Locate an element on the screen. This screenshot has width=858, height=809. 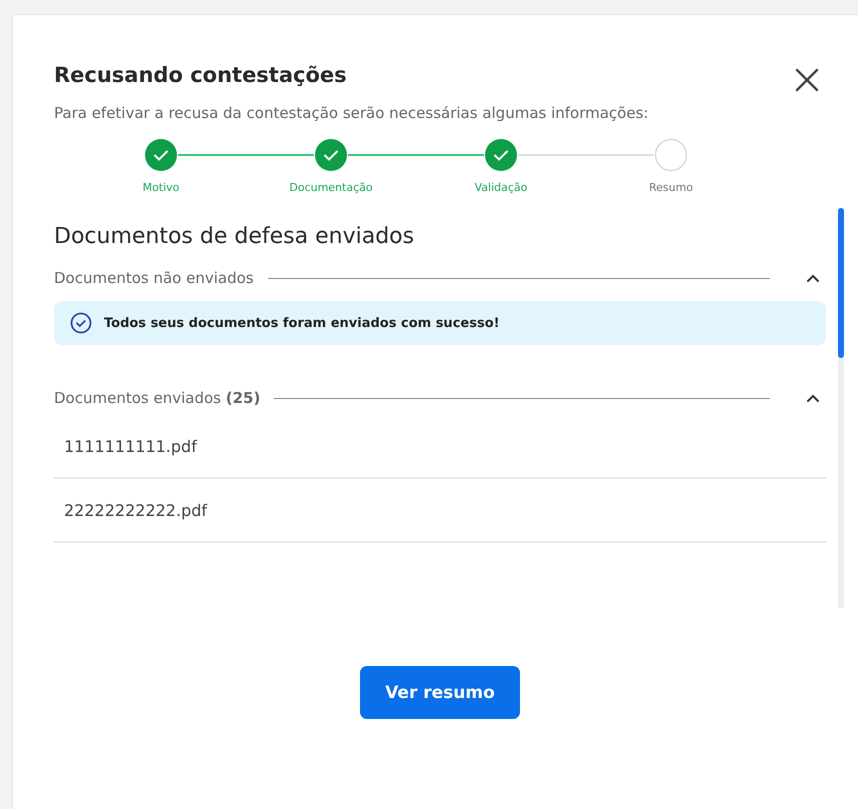
dialog-subtitle: Para efetivar a recusa da contestação serão necessárias algumas informações: is located at coordinates (352, 113).